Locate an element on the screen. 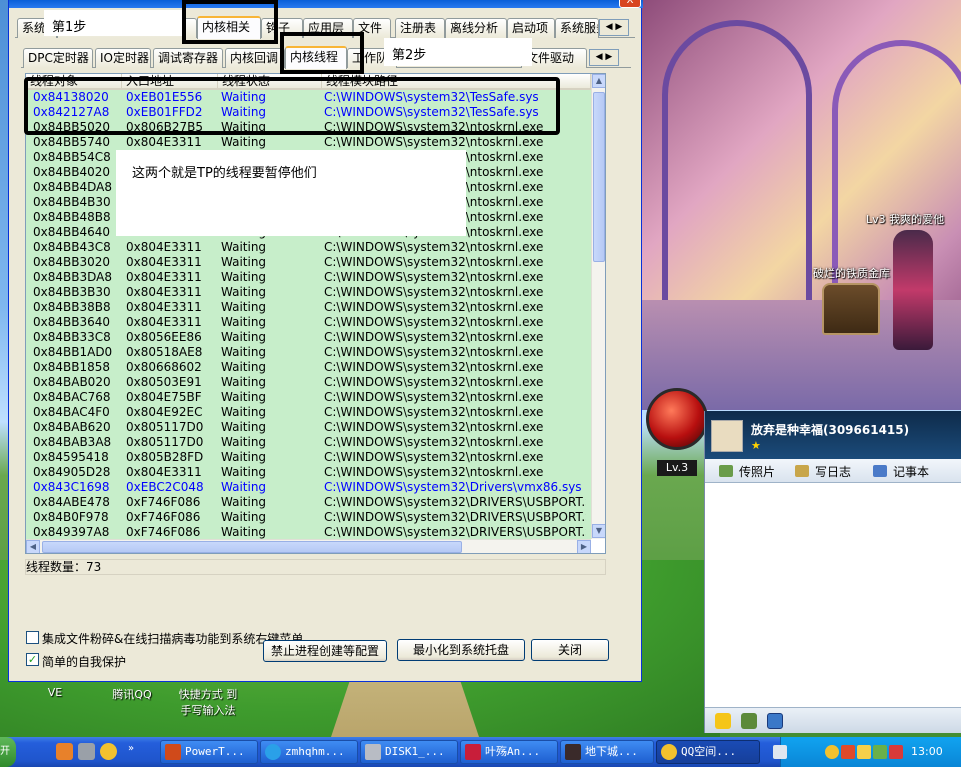 This screenshot has width=961, height=767. quicklaunch-expand-icon: » is located at coordinates (131, 748).